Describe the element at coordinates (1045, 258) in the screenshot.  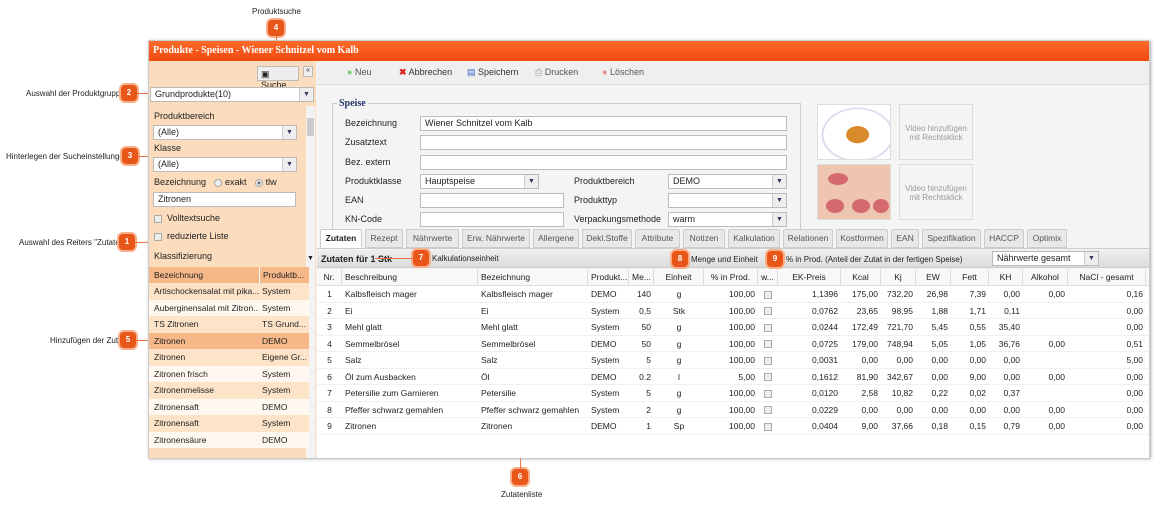
I see `naehrwerte-select: Nährwerte gesamt ▼` at that location.